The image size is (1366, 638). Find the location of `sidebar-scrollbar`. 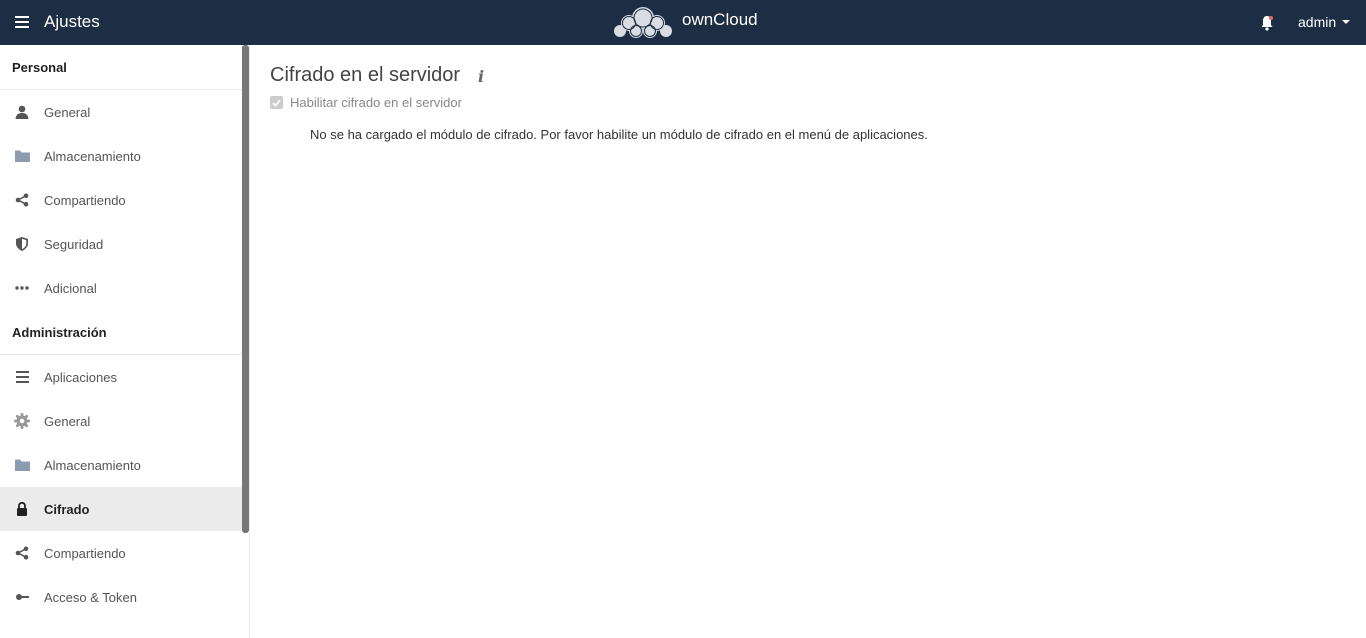

sidebar-scrollbar is located at coordinates (245, 289).